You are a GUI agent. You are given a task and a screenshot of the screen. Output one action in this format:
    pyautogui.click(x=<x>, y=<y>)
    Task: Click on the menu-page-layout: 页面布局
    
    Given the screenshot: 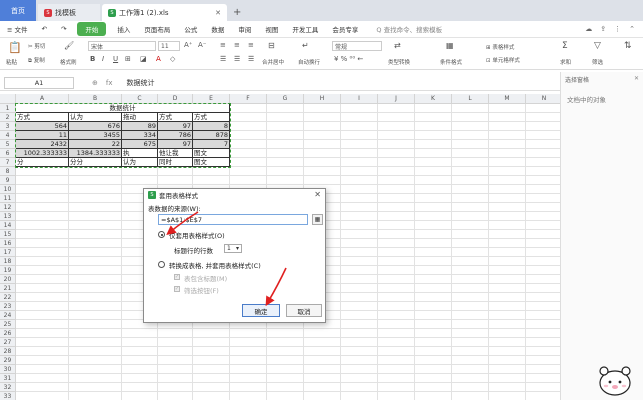 What is the action you would take?
    pyautogui.click(x=157, y=29)
    